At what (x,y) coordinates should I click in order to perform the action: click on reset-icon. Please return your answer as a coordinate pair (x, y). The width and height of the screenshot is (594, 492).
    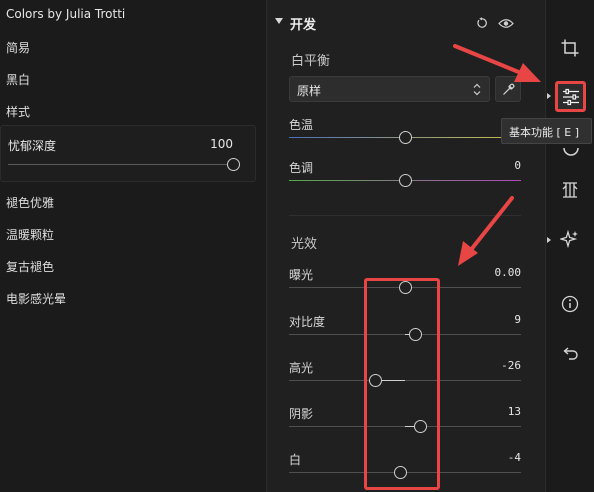
    Looking at the image, I should click on (482, 23).